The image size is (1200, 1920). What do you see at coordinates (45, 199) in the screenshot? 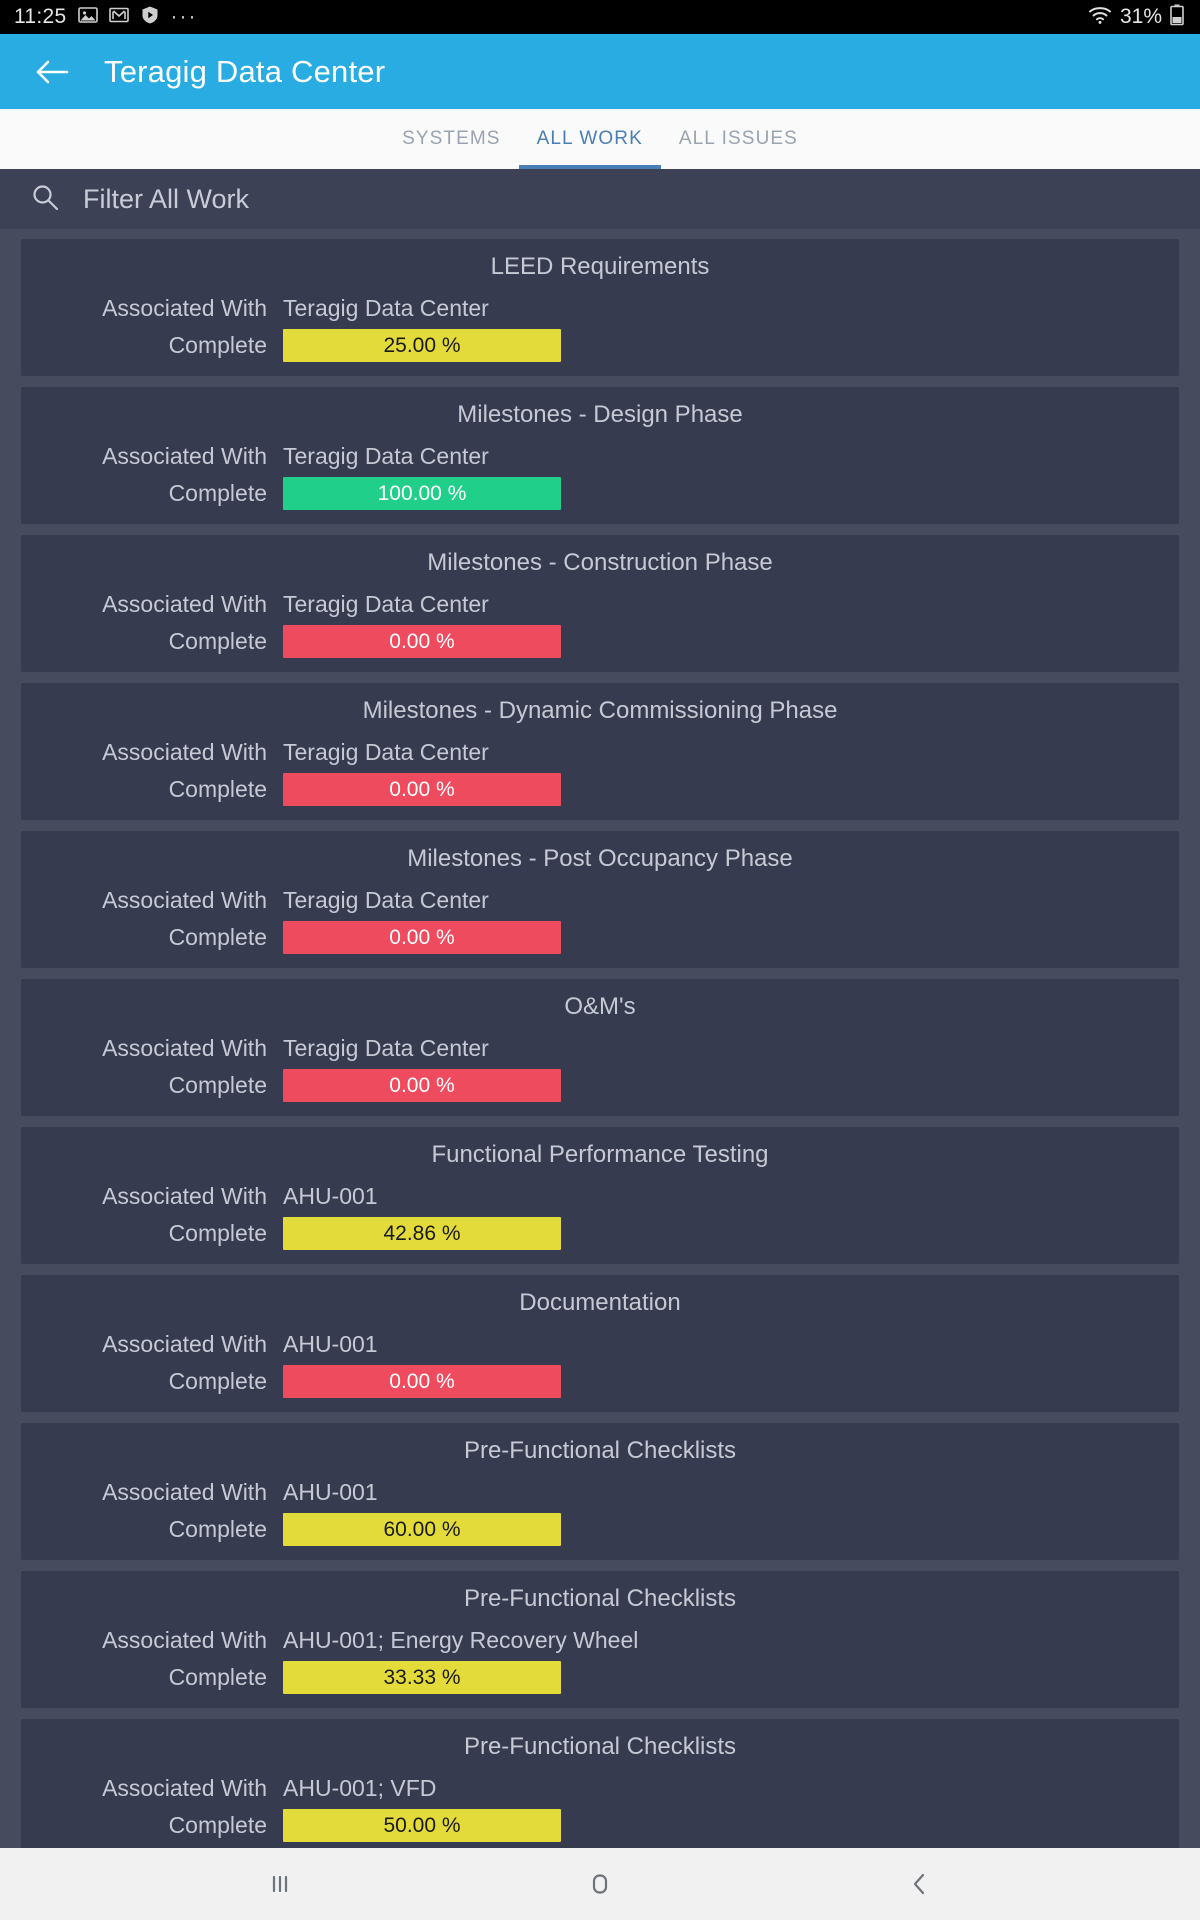
I see `search-icon` at bounding box center [45, 199].